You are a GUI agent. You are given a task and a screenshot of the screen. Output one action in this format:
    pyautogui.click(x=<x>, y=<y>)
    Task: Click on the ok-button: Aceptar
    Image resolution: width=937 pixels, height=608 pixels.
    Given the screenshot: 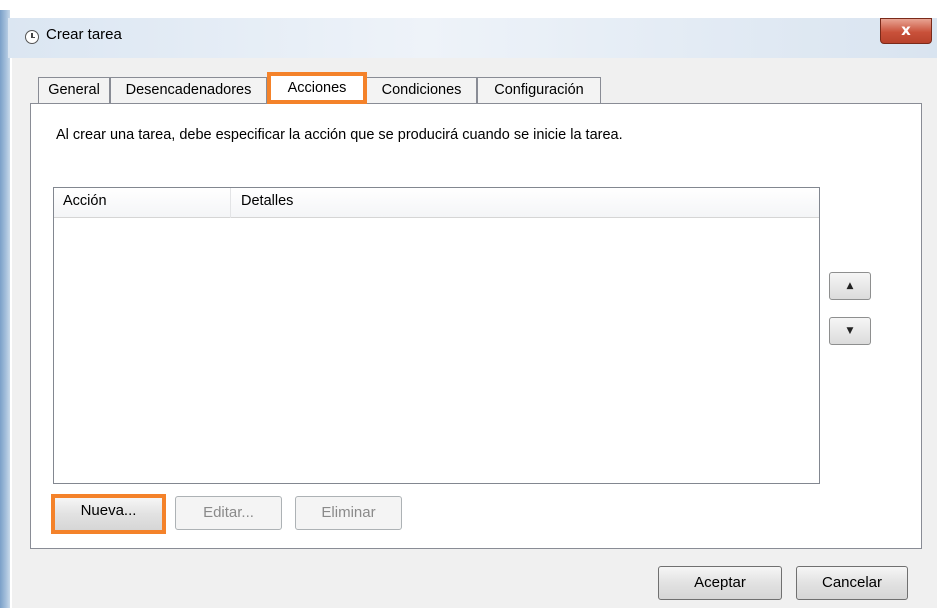 What is the action you would take?
    pyautogui.click(x=720, y=583)
    